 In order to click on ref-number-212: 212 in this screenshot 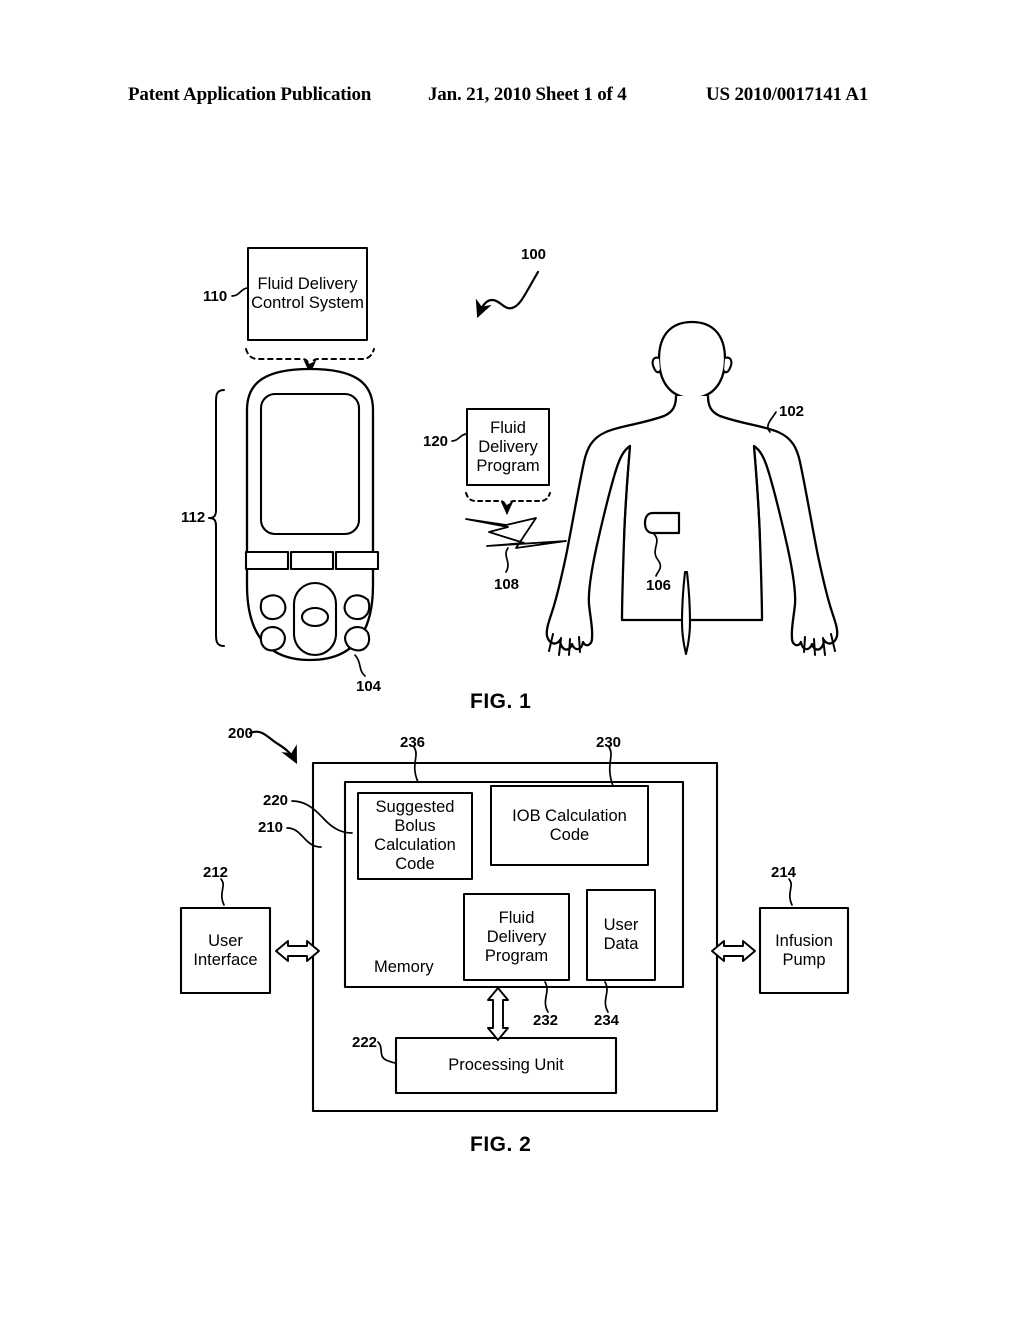, I will do `click(216, 872)`.